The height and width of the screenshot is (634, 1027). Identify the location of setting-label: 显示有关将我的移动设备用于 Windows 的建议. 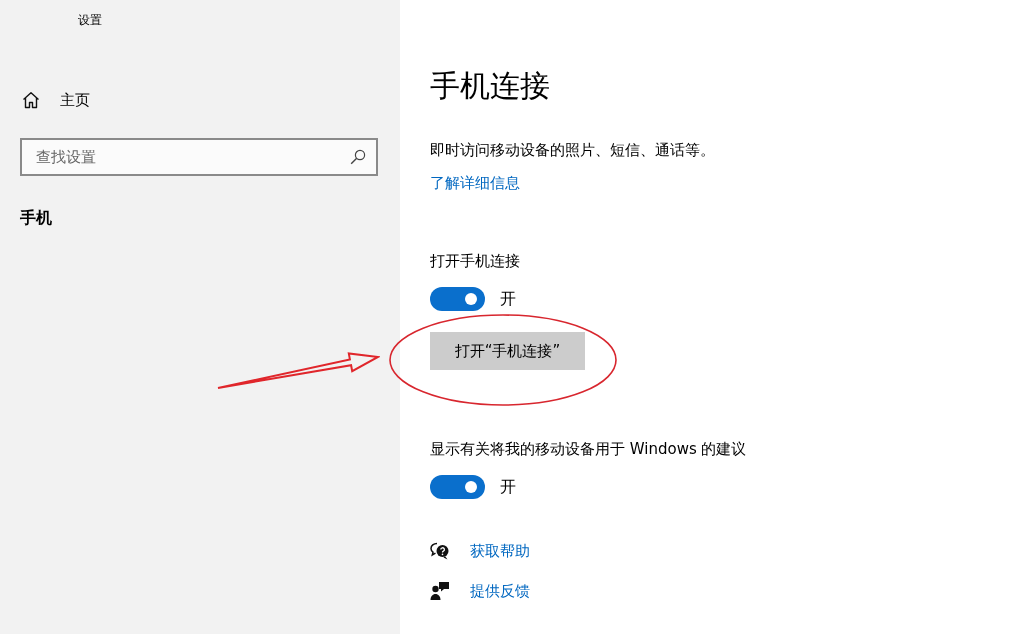
(588, 449).